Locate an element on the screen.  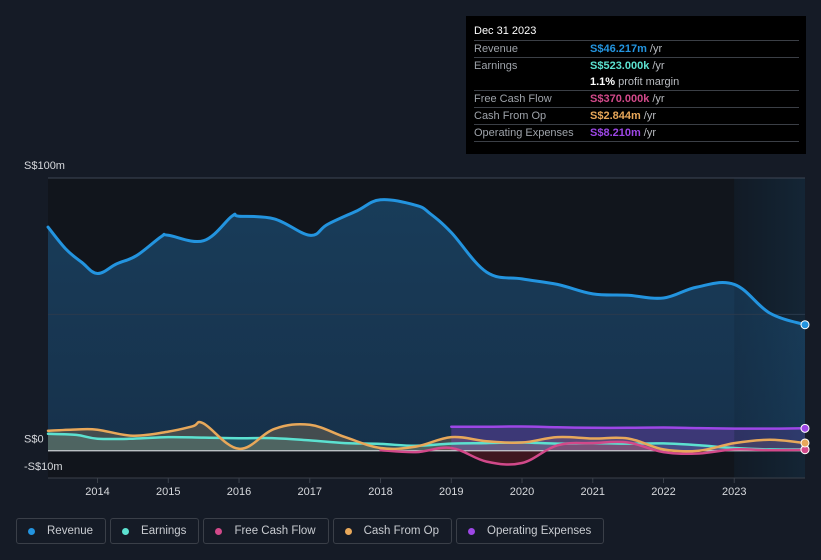
forecast-highlight-region is located at coordinates (769, 328).